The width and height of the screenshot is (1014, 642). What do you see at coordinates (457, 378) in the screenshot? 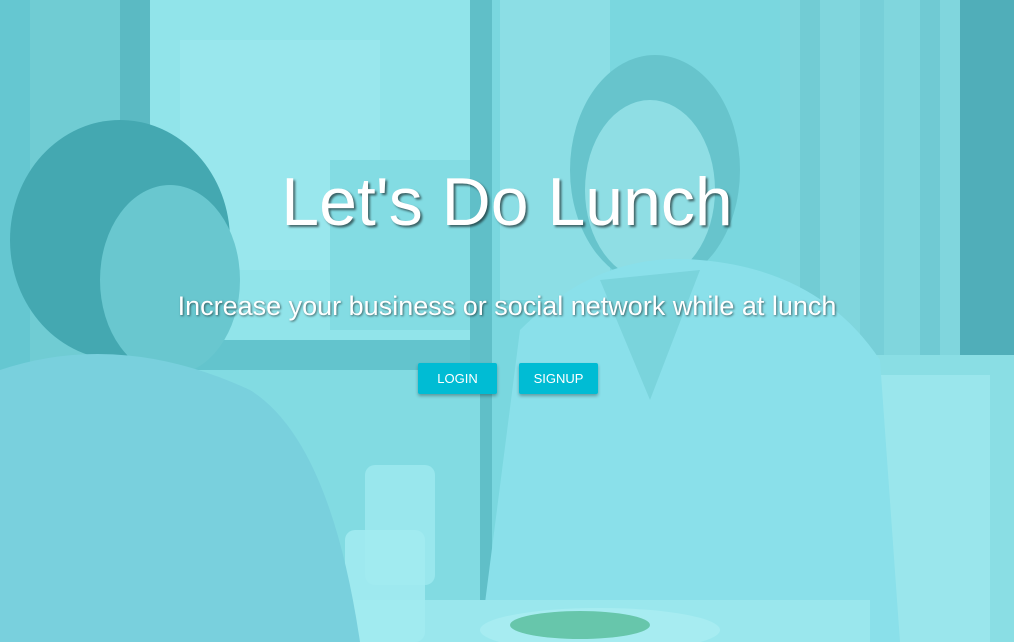
I see `login-button: LOGIN` at bounding box center [457, 378].